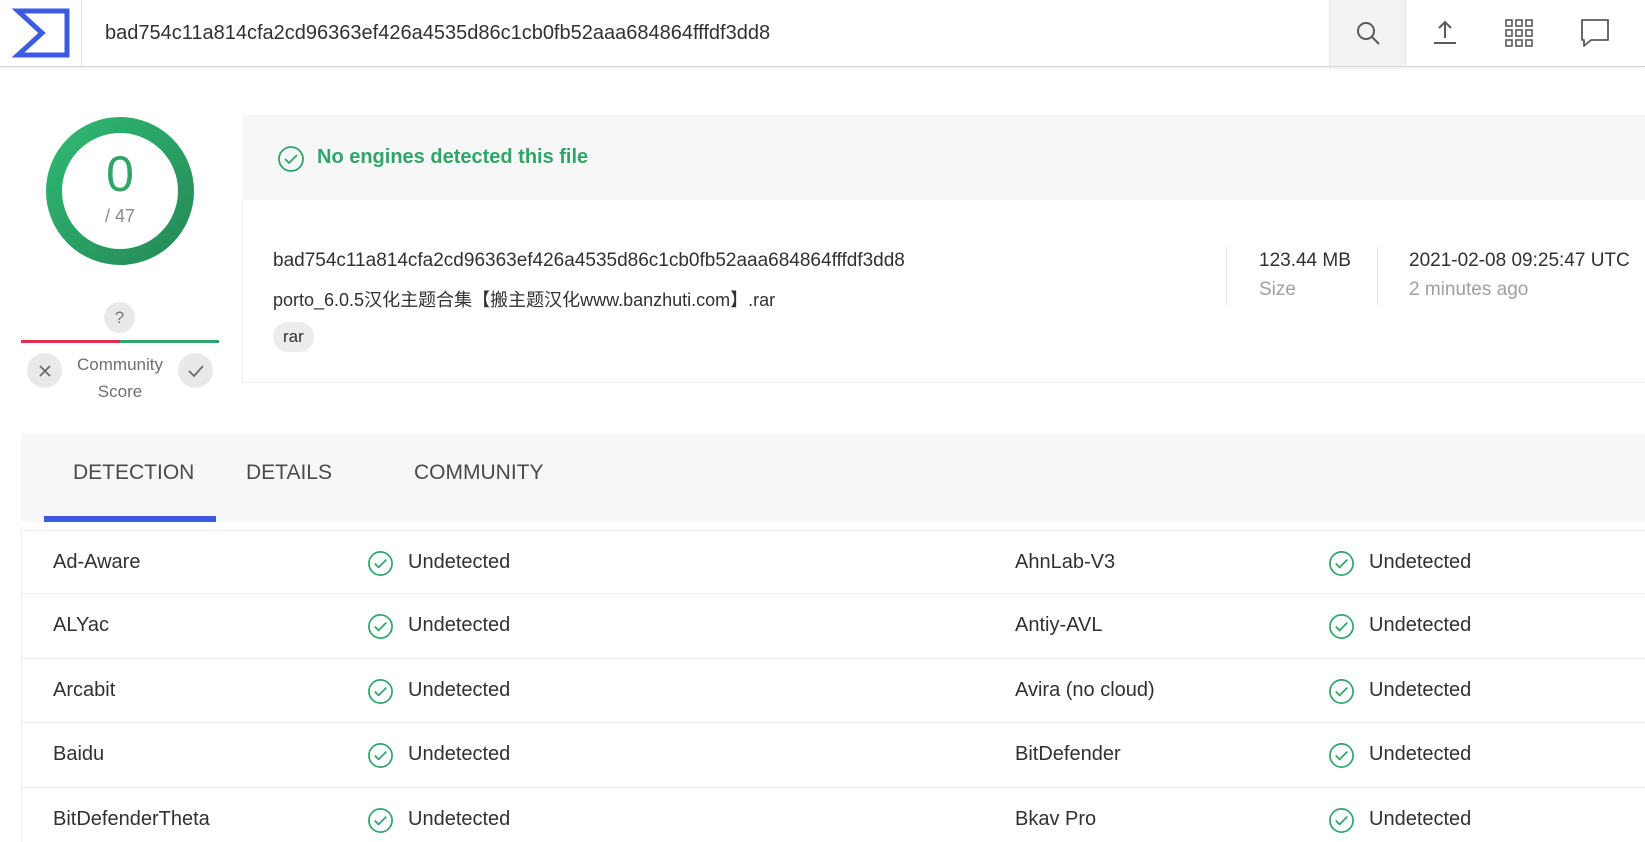 The height and width of the screenshot is (842, 1645). What do you see at coordinates (289, 473) in the screenshot?
I see `tab-details: DETAILS` at bounding box center [289, 473].